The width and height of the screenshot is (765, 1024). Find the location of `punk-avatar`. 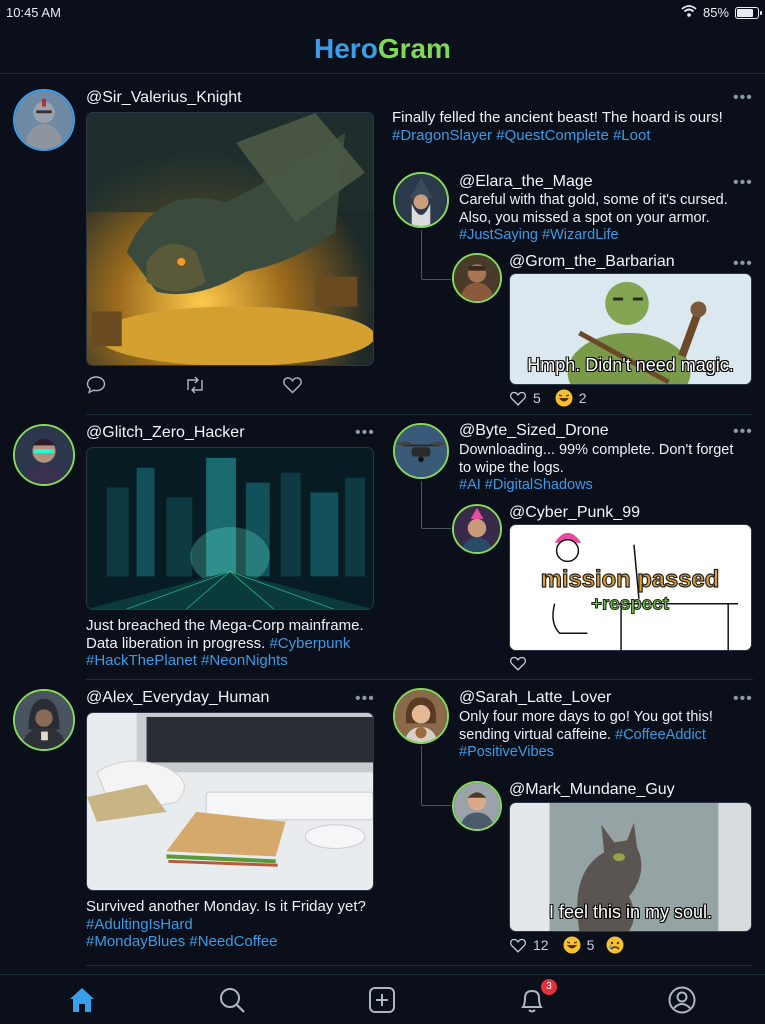

punk-avatar is located at coordinates (477, 529).